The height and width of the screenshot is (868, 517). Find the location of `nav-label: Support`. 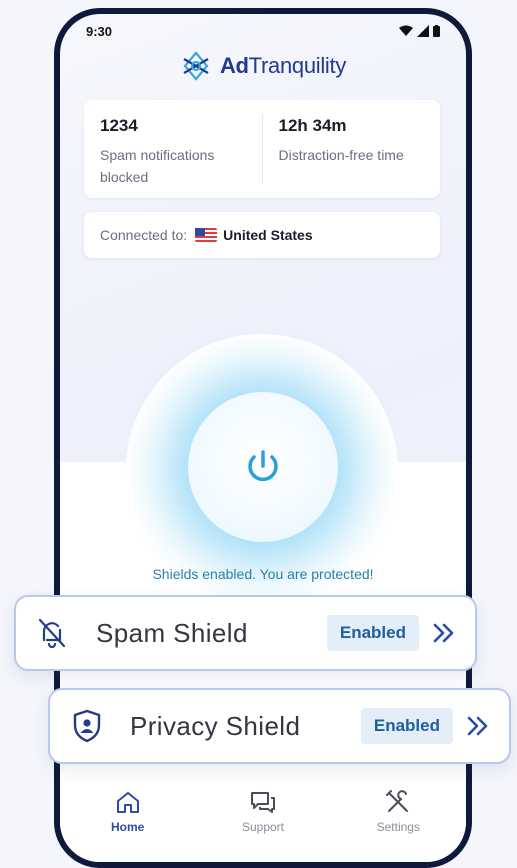

nav-label: Support is located at coordinates (262, 827).